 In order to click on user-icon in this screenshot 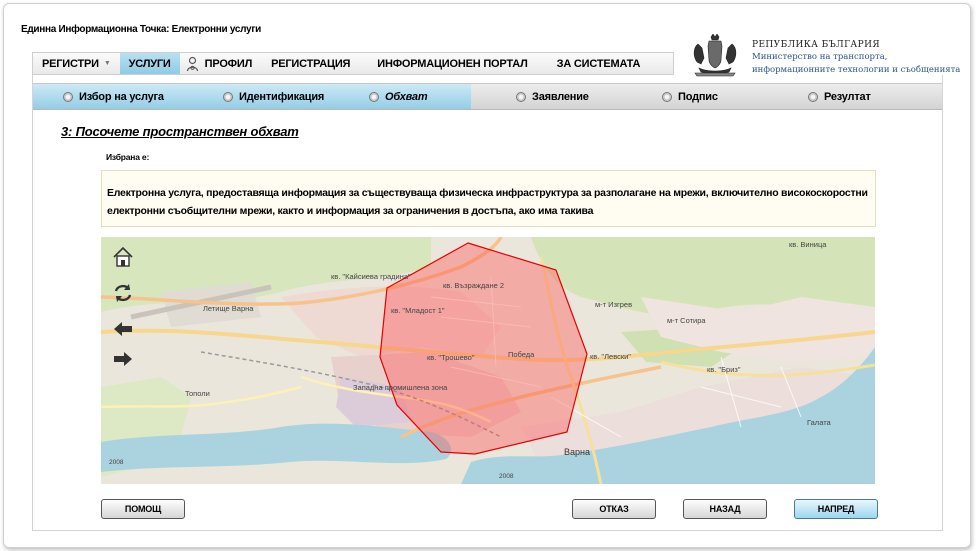, I will do `click(192, 63)`.